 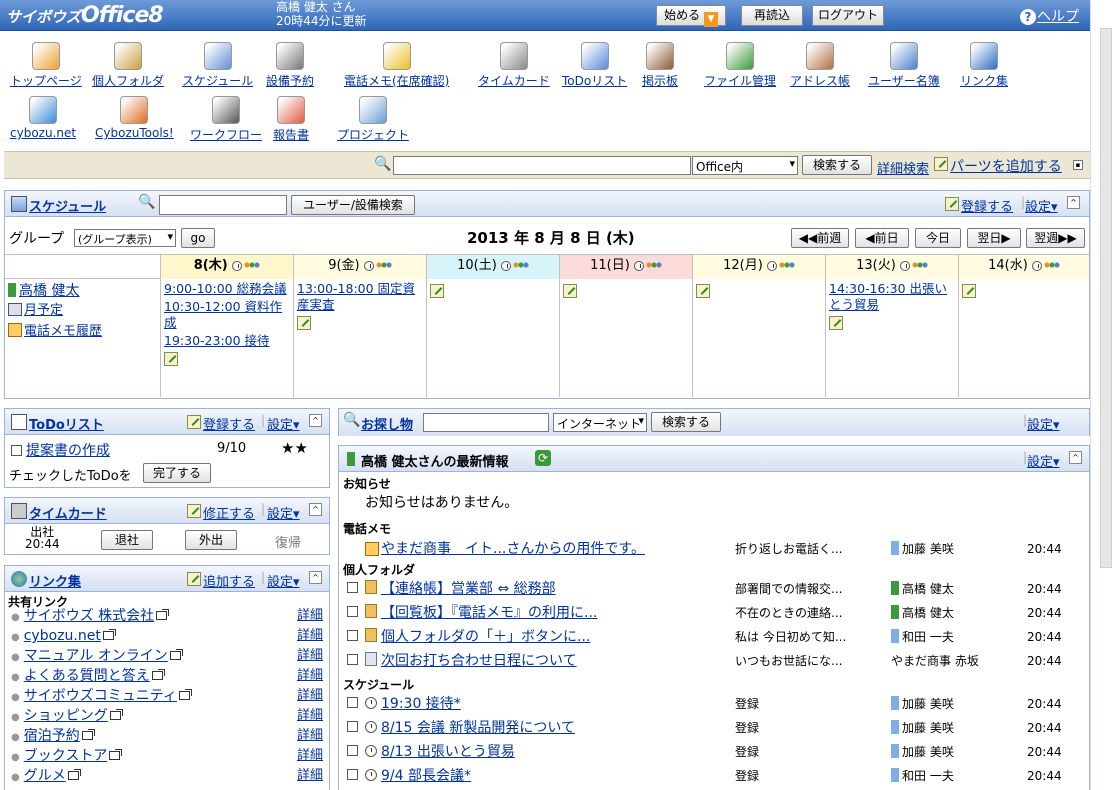 What do you see at coordinates (373, 119) in the screenshot?
I see `app-project: プロジェクト` at bounding box center [373, 119].